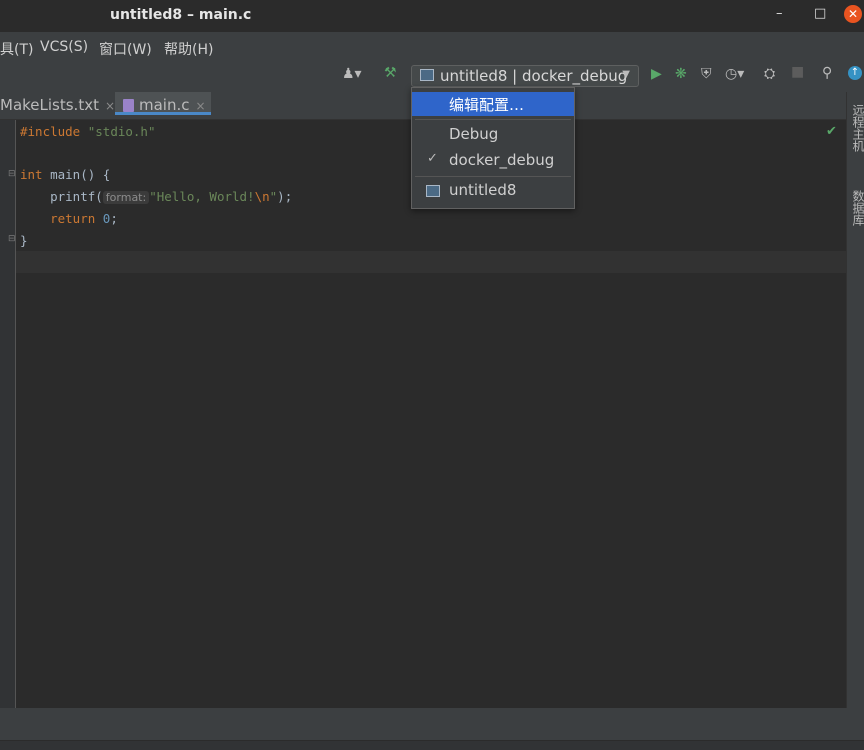 This screenshot has height=750, width=864. What do you see at coordinates (432, 47) in the screenshot?
I see `menu-bar: 具(T) VCS(S) 窗口(W) 帮助(H)` at bounding box center [432, 47].